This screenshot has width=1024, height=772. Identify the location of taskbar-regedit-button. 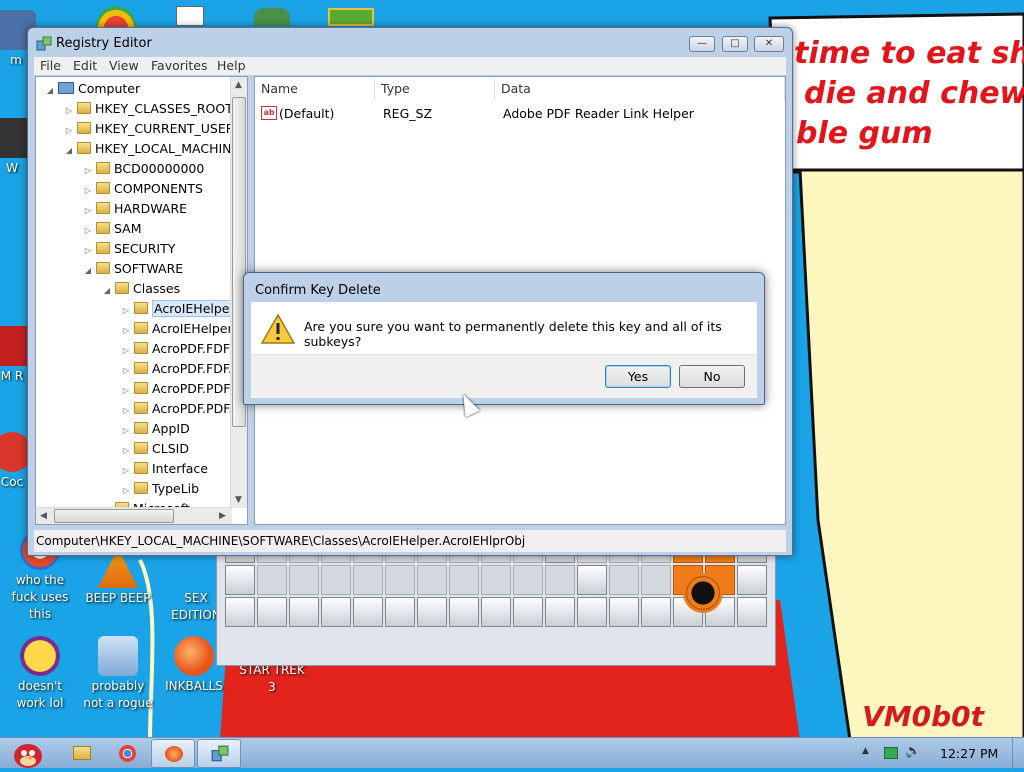
(219, 753).